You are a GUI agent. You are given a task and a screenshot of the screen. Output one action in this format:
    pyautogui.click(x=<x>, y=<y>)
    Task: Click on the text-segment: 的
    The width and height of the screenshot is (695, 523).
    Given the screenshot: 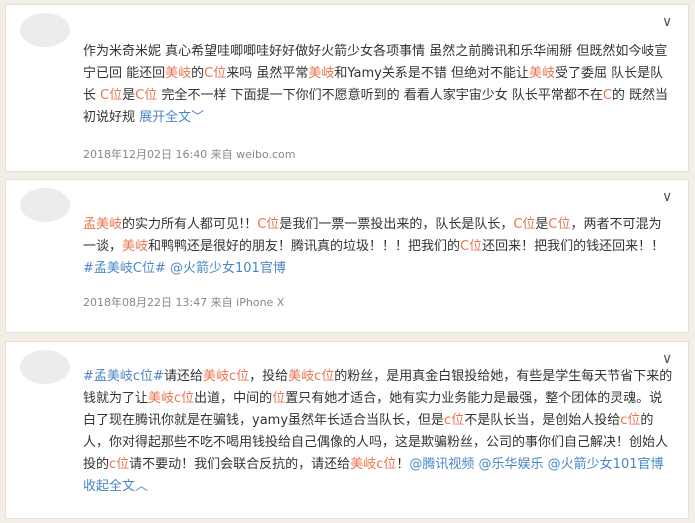 What is the action you would take?
    pyautogui.click(x=198, y=73)
    